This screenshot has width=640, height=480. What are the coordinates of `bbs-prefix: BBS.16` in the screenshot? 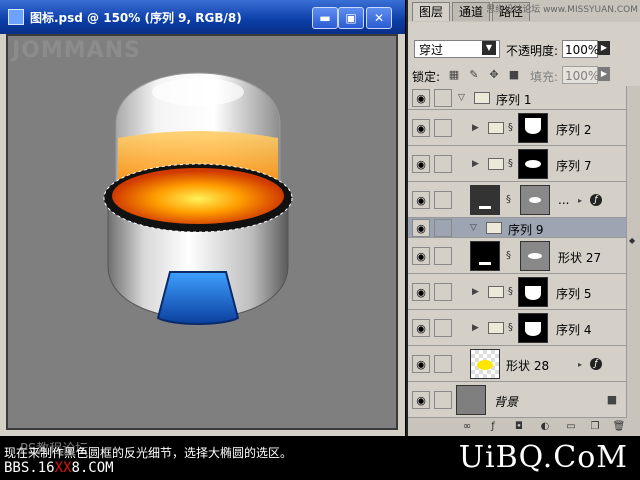 It's located at (29, 468).